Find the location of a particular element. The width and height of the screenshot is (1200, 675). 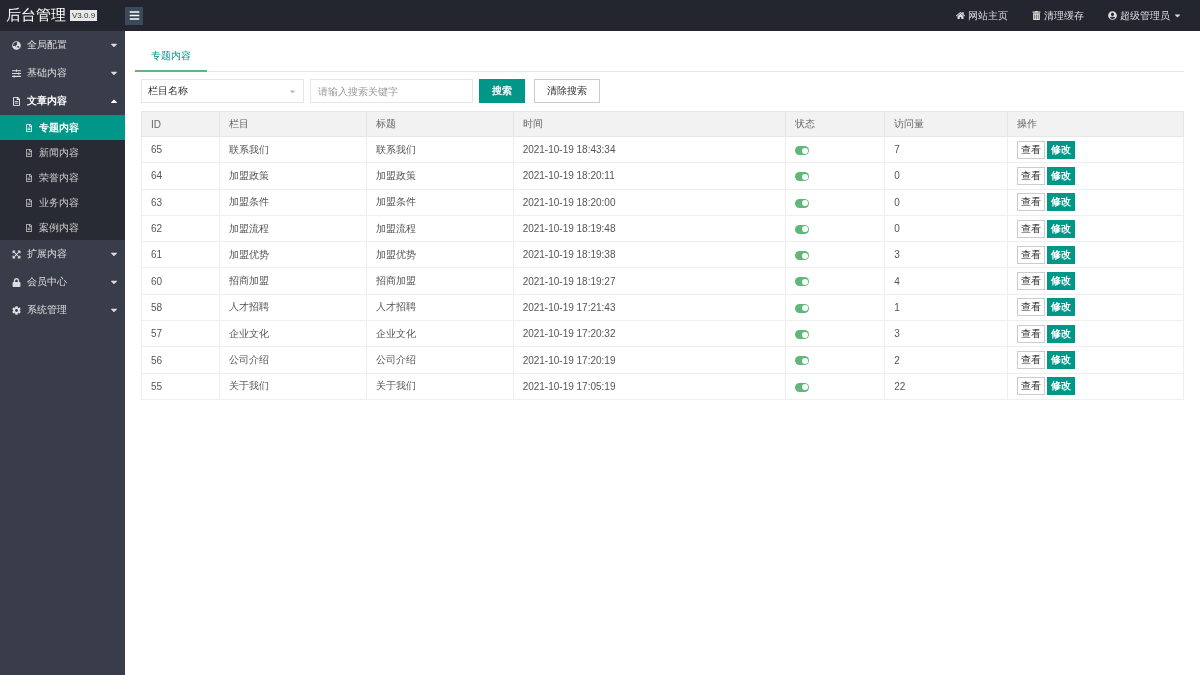

table-cell: 4 is located at coordinates (897, 281).